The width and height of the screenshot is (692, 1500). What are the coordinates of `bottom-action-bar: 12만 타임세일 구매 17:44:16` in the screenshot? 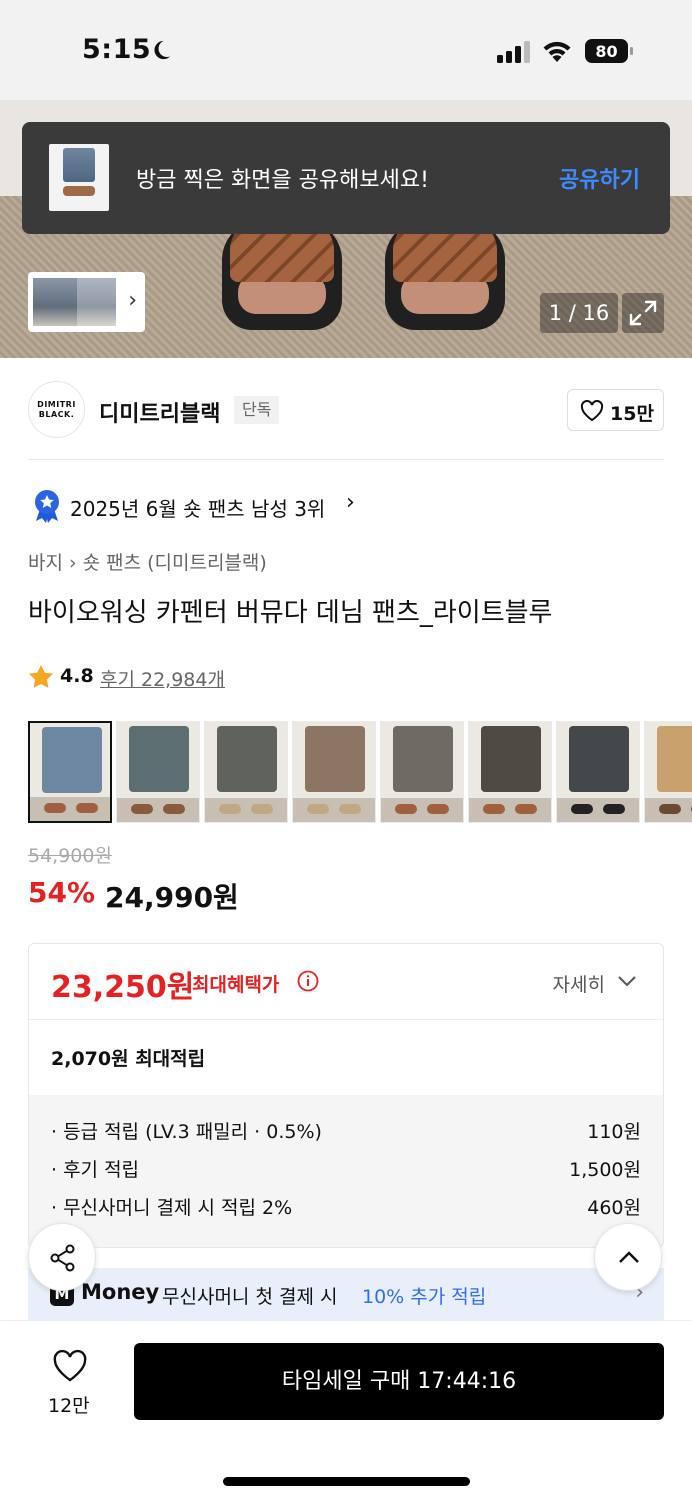 It's located at (346, 1410).